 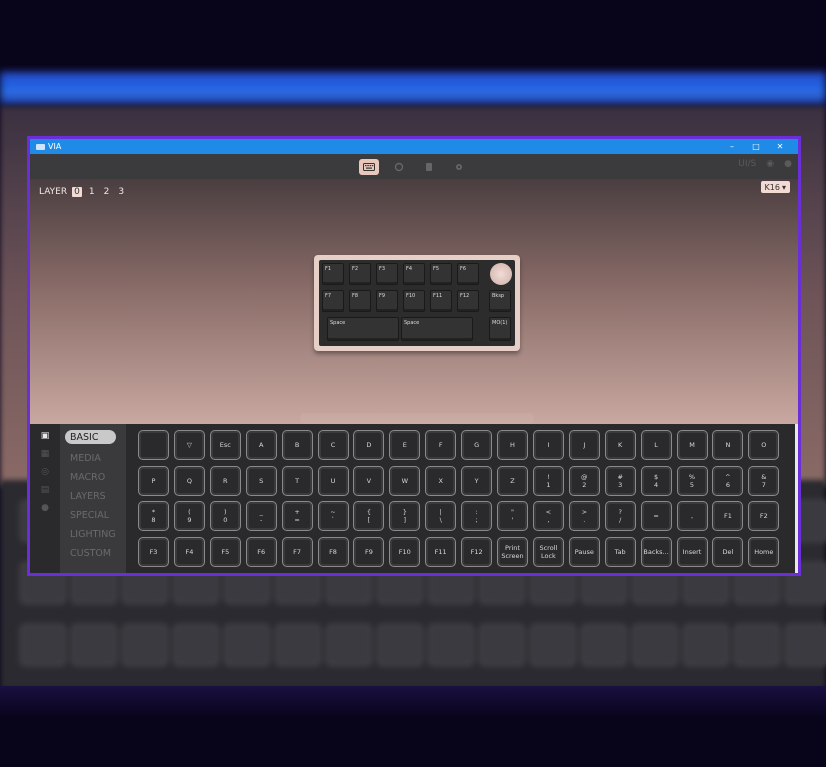 What do you see at coordinates (333, 301) in the screenshot?
I see `preview-key: F7` at bounding box center [333, 301].